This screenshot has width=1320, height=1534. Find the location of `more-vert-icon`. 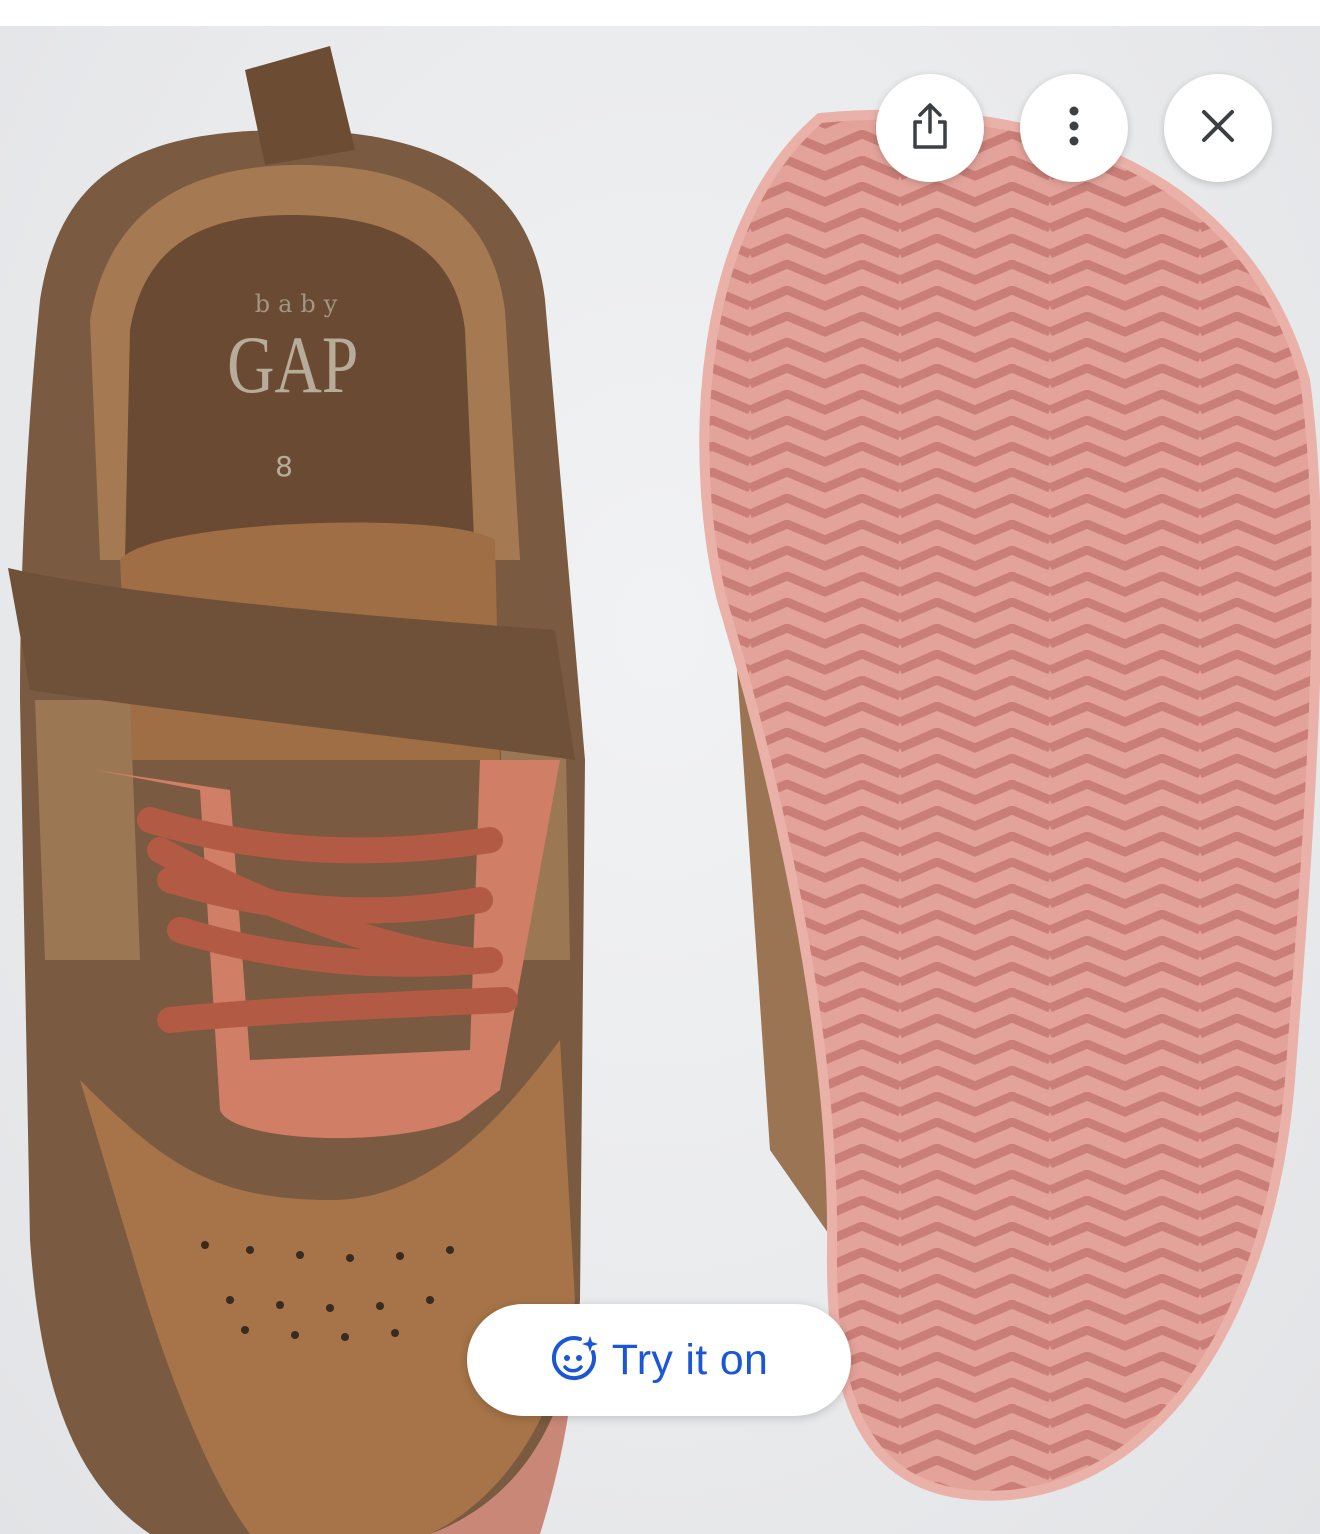

more-vert-icon is located at coordinates (1074, 128).